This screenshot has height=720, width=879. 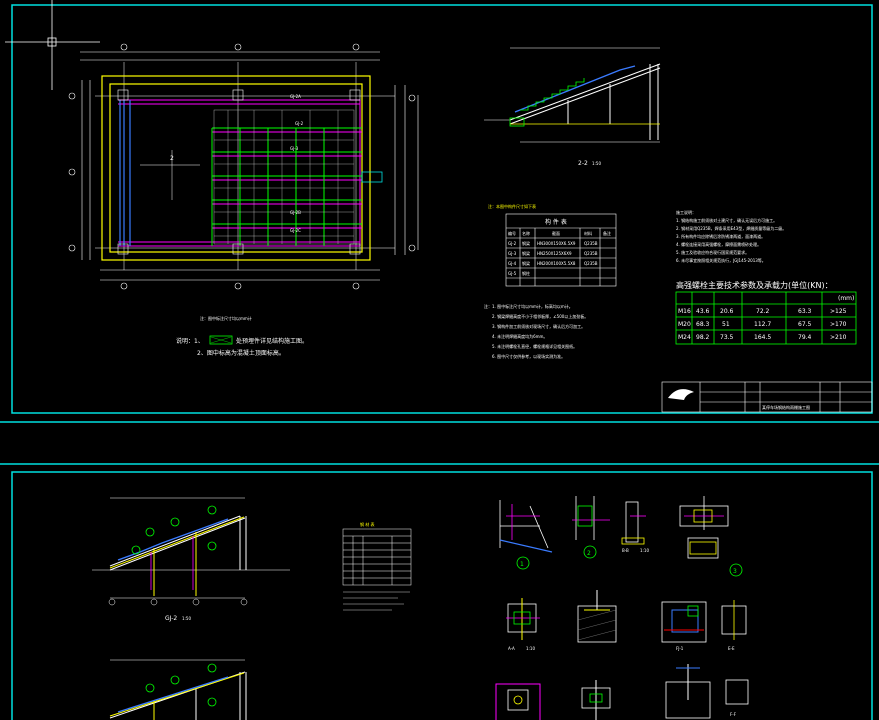 What do you see at coordinates (589, 553) in the screenshot?
I see `detail-2-label: 2` at bounding box center [589, 553].